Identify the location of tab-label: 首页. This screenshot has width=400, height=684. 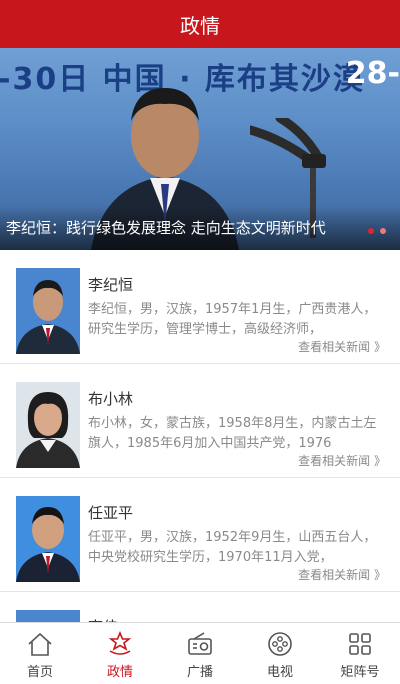
(39, 672).